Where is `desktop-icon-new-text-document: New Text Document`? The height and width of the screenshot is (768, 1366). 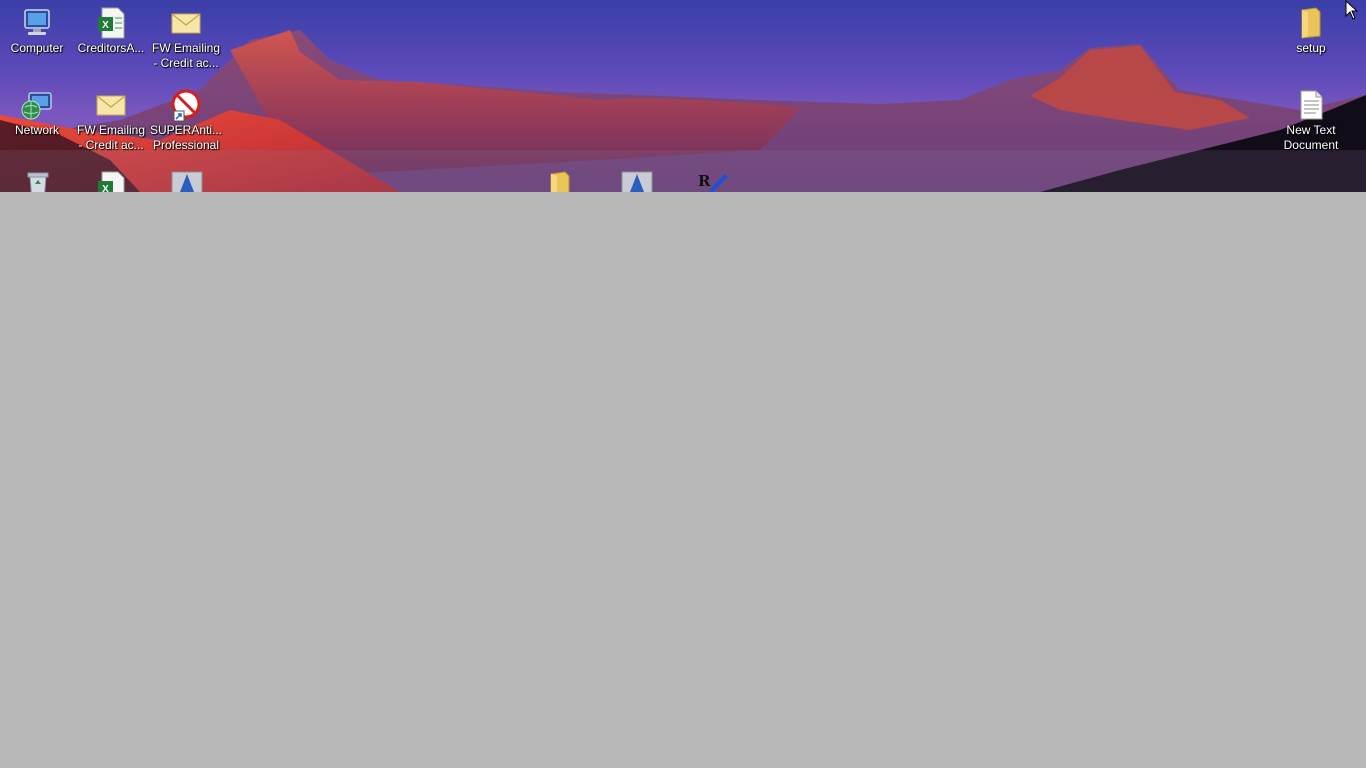 desktop-icon-new-text-document: New Text Document is located at coordinates (1311, 120).